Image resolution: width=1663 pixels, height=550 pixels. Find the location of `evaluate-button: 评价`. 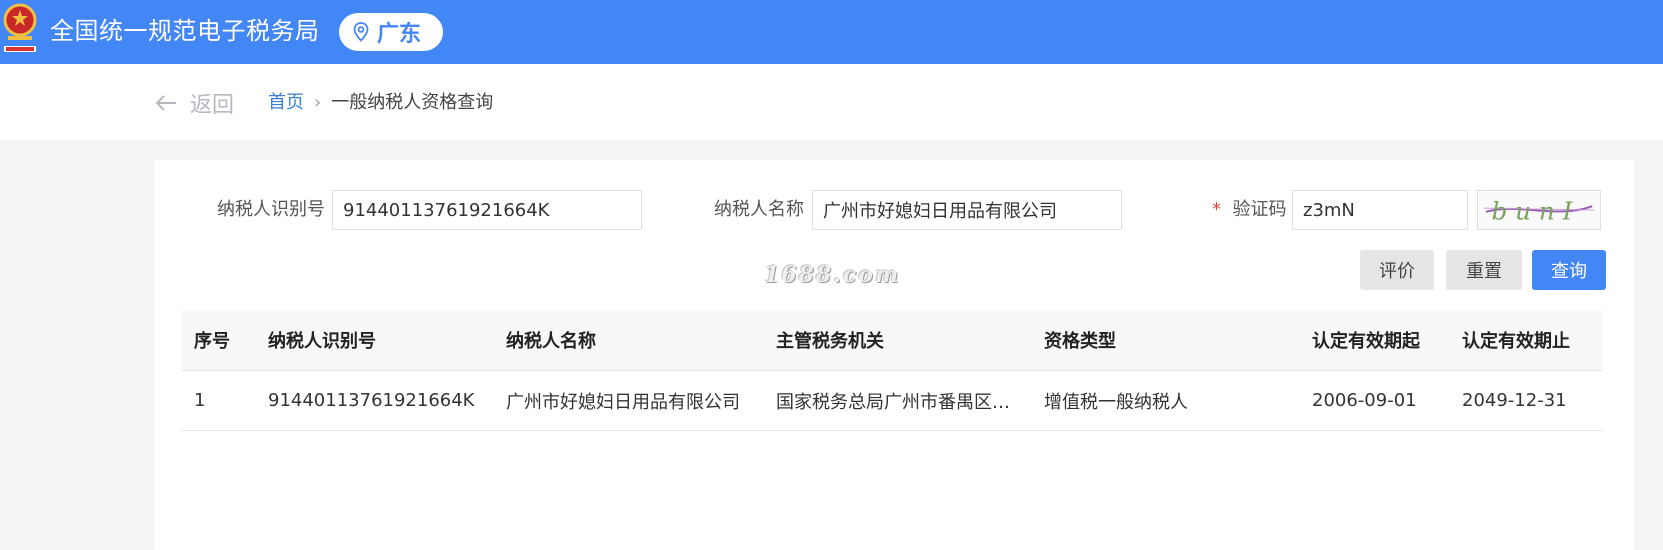

evaluate-button: 评价 is located at coordinates (1397, 270).